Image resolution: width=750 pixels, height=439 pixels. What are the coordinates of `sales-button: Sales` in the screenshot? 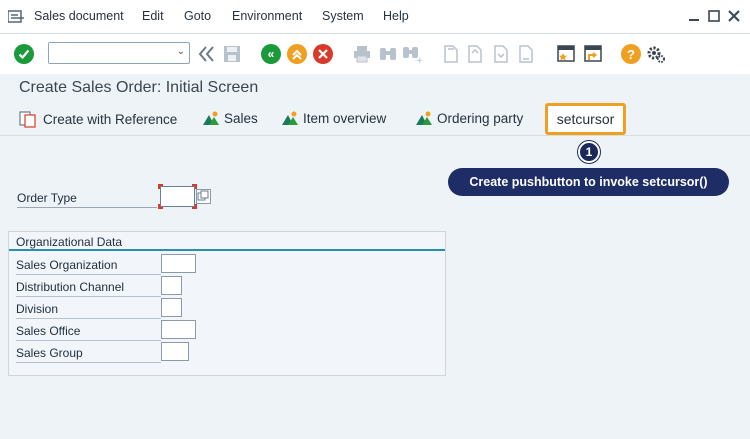 It's located at (230, 118).